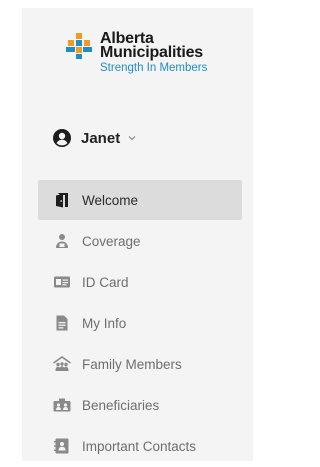 The height and width of the screenshot is (467, 320). I want to click on nav-item-coverage: Coverage, so click(140, 241).